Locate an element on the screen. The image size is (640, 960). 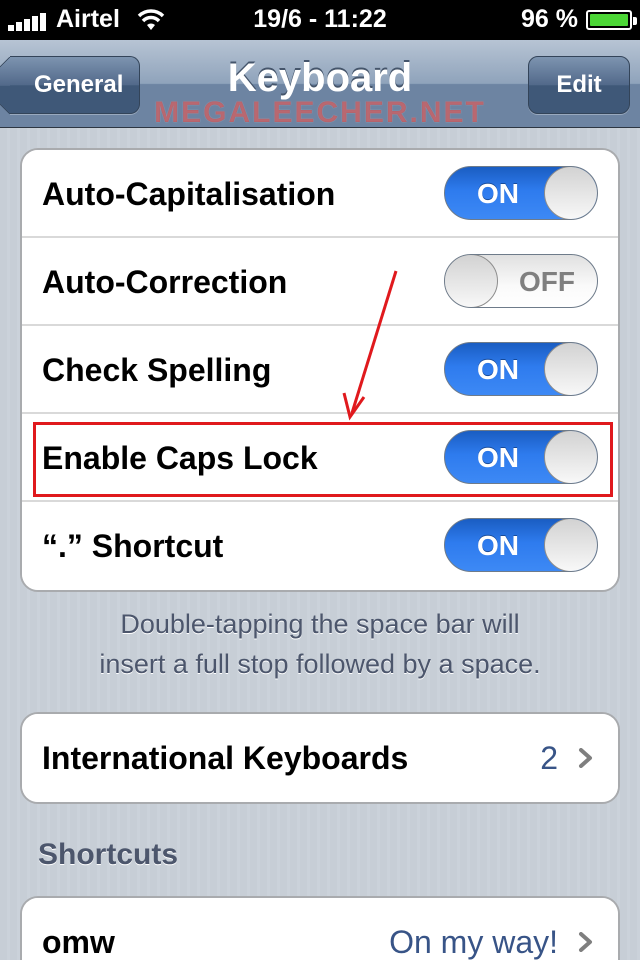
shortcut-row: omw On my way! is located at coordinates (320, 929).